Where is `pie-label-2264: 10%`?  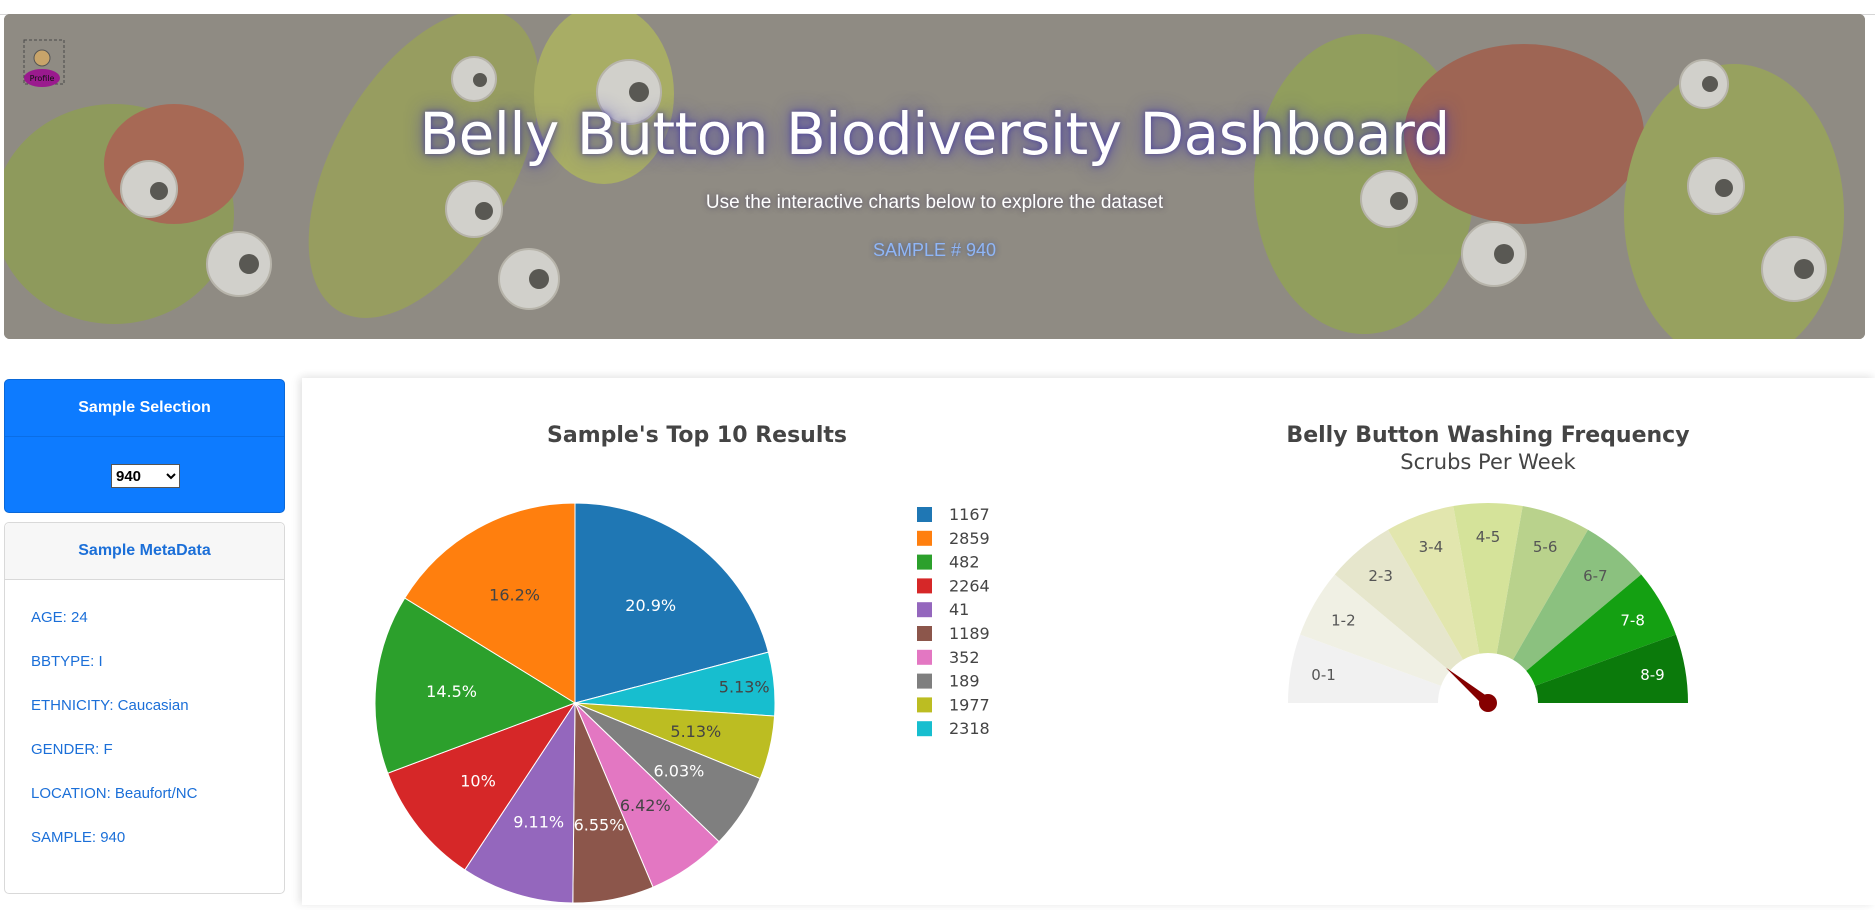 pie-label-2264: 10% is located at coordinates (478, 780).